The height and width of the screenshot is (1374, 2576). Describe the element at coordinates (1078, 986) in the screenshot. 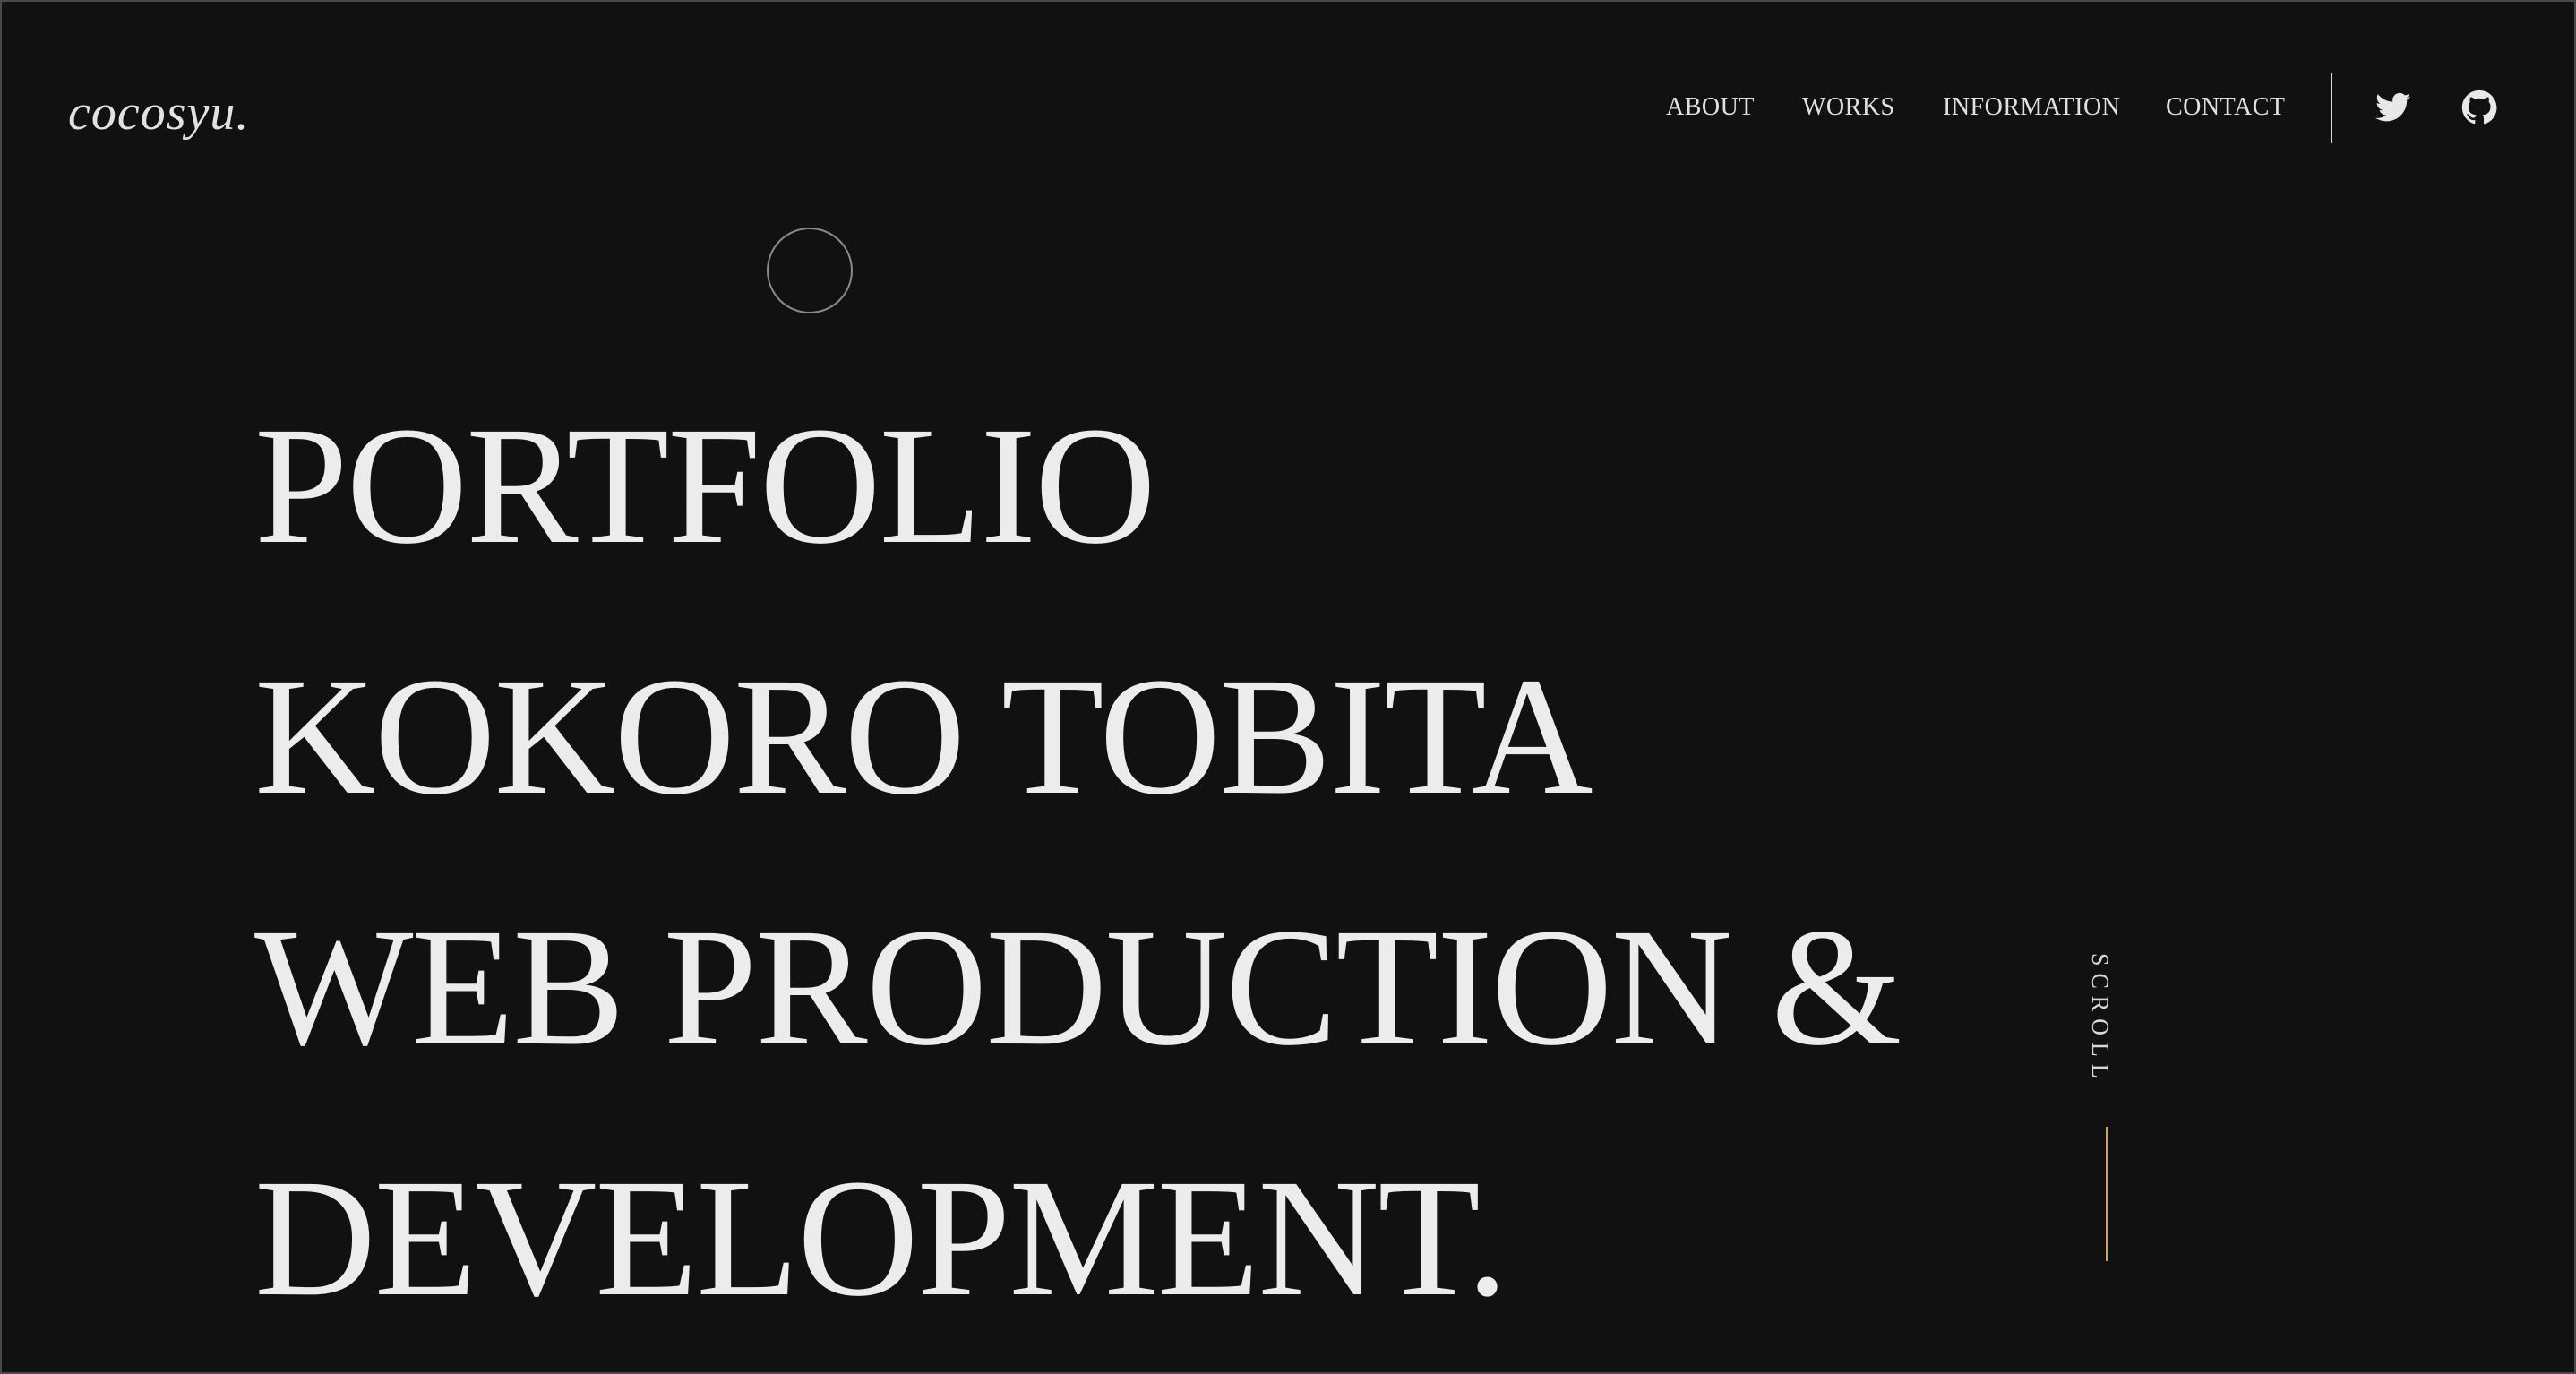

I see `hero-line-web-production: WEB PRODUCTION &` at that location.